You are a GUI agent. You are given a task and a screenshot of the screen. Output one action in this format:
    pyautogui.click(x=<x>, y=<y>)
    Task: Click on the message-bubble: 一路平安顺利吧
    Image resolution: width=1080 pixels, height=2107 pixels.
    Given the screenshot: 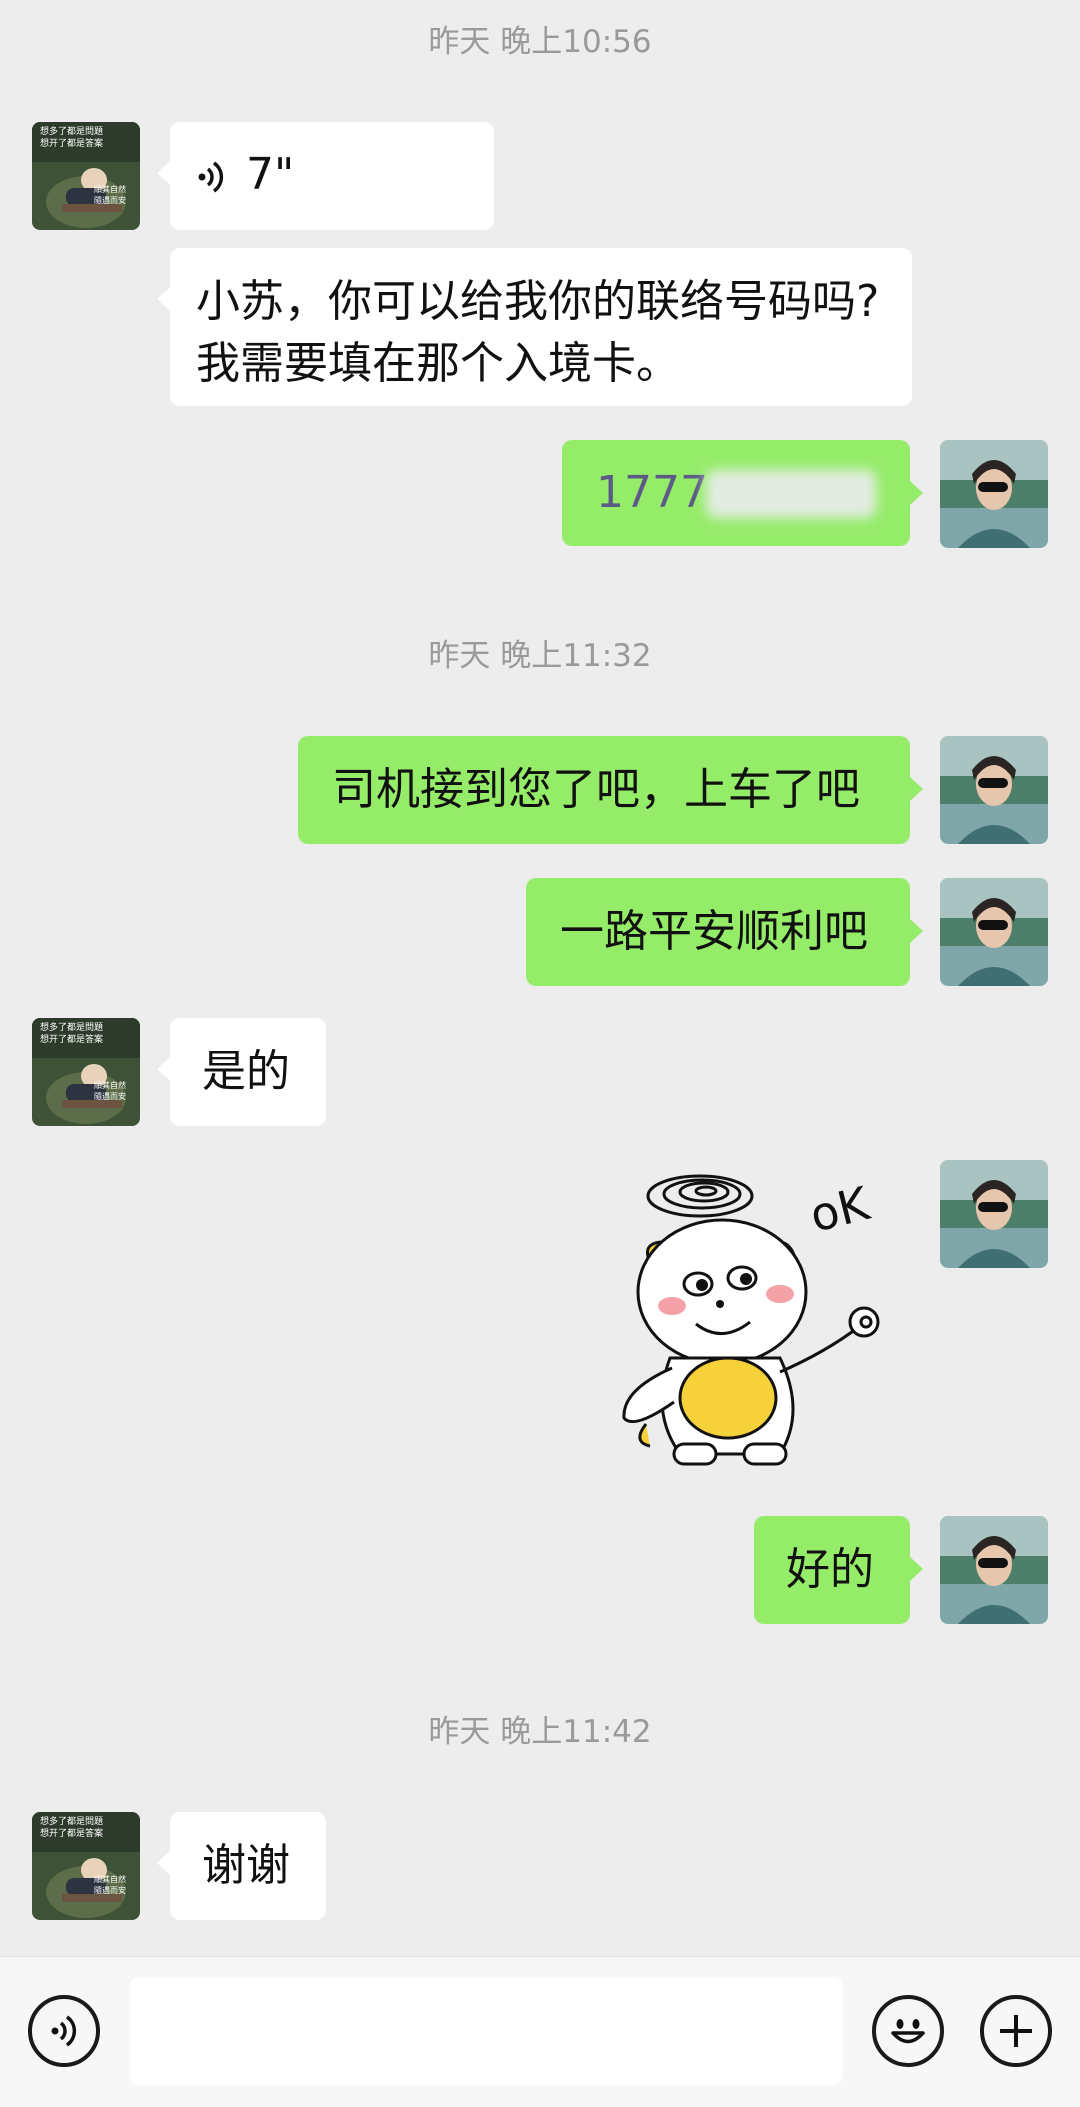 What is the action you would take?
    pyautogui.click(x=724, y=932)
    